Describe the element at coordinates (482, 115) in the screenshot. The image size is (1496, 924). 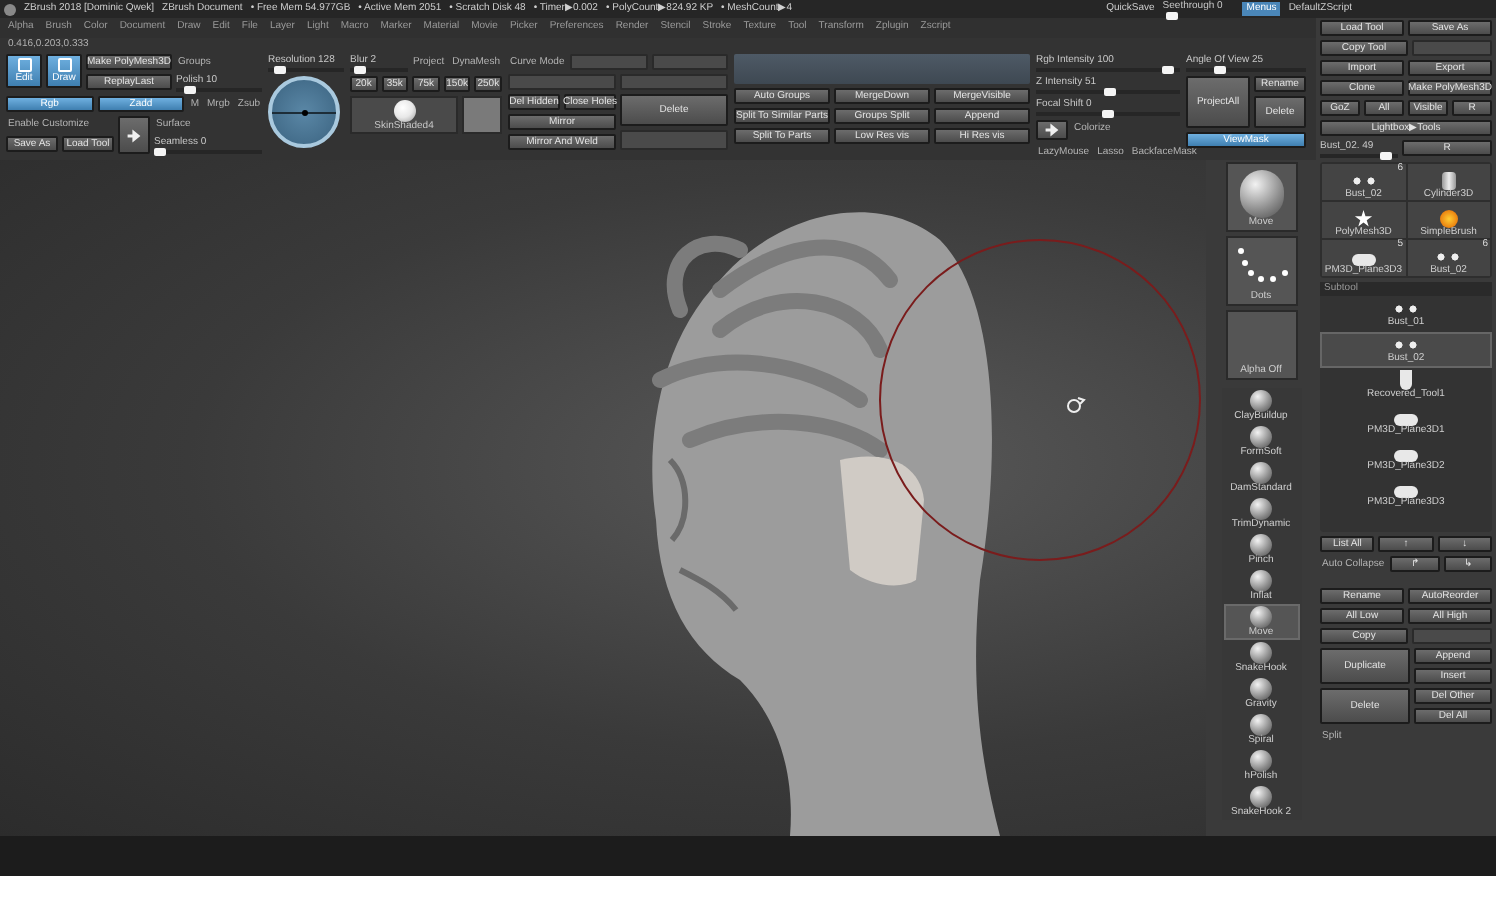
I see `color-swatch` at that location.